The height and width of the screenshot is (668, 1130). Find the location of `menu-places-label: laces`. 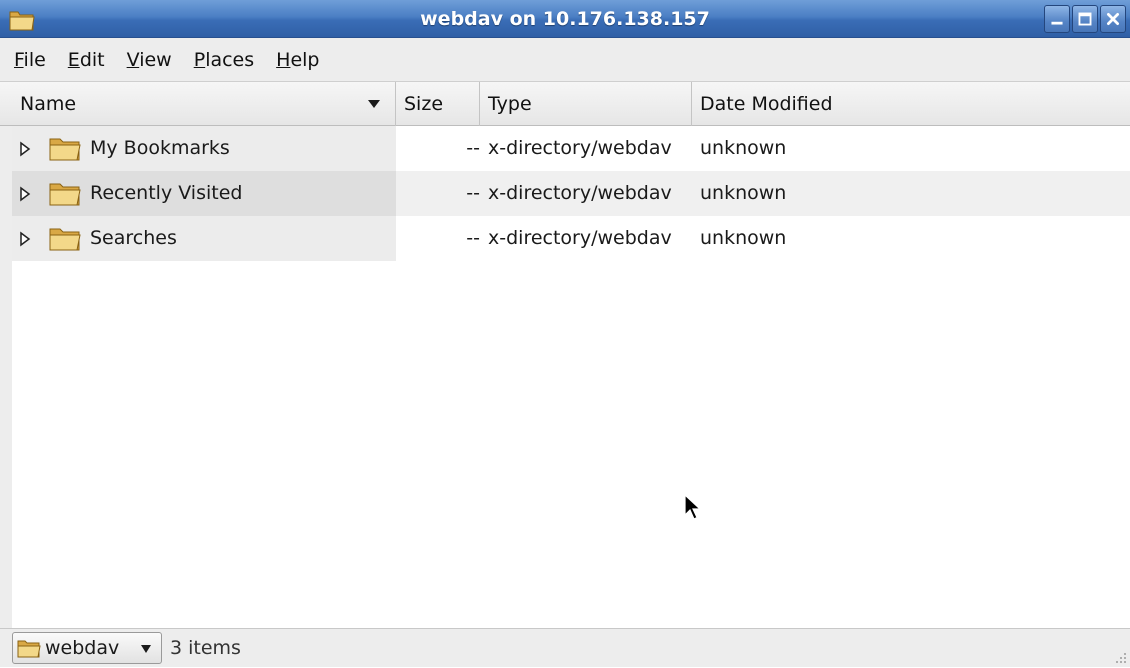

menu-places-label: laces is located at coordinates (230, 59).